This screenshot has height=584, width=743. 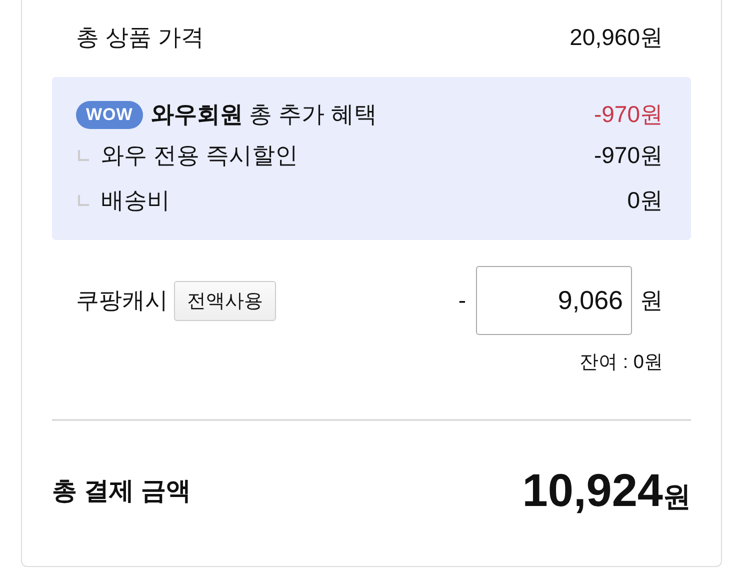 What do you see at coordinates (645, 200) in the screenshot?
I see `benefit-item-amount: 0원` at bounding box center [645, 200].